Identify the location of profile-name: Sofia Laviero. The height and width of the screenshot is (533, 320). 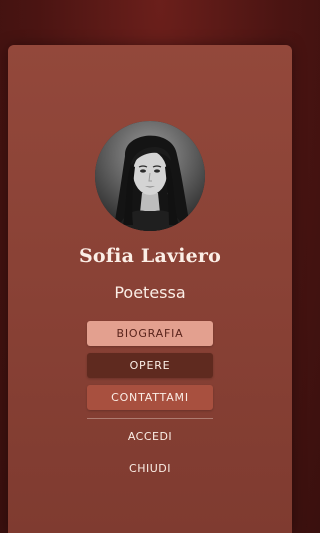
(149, 256).